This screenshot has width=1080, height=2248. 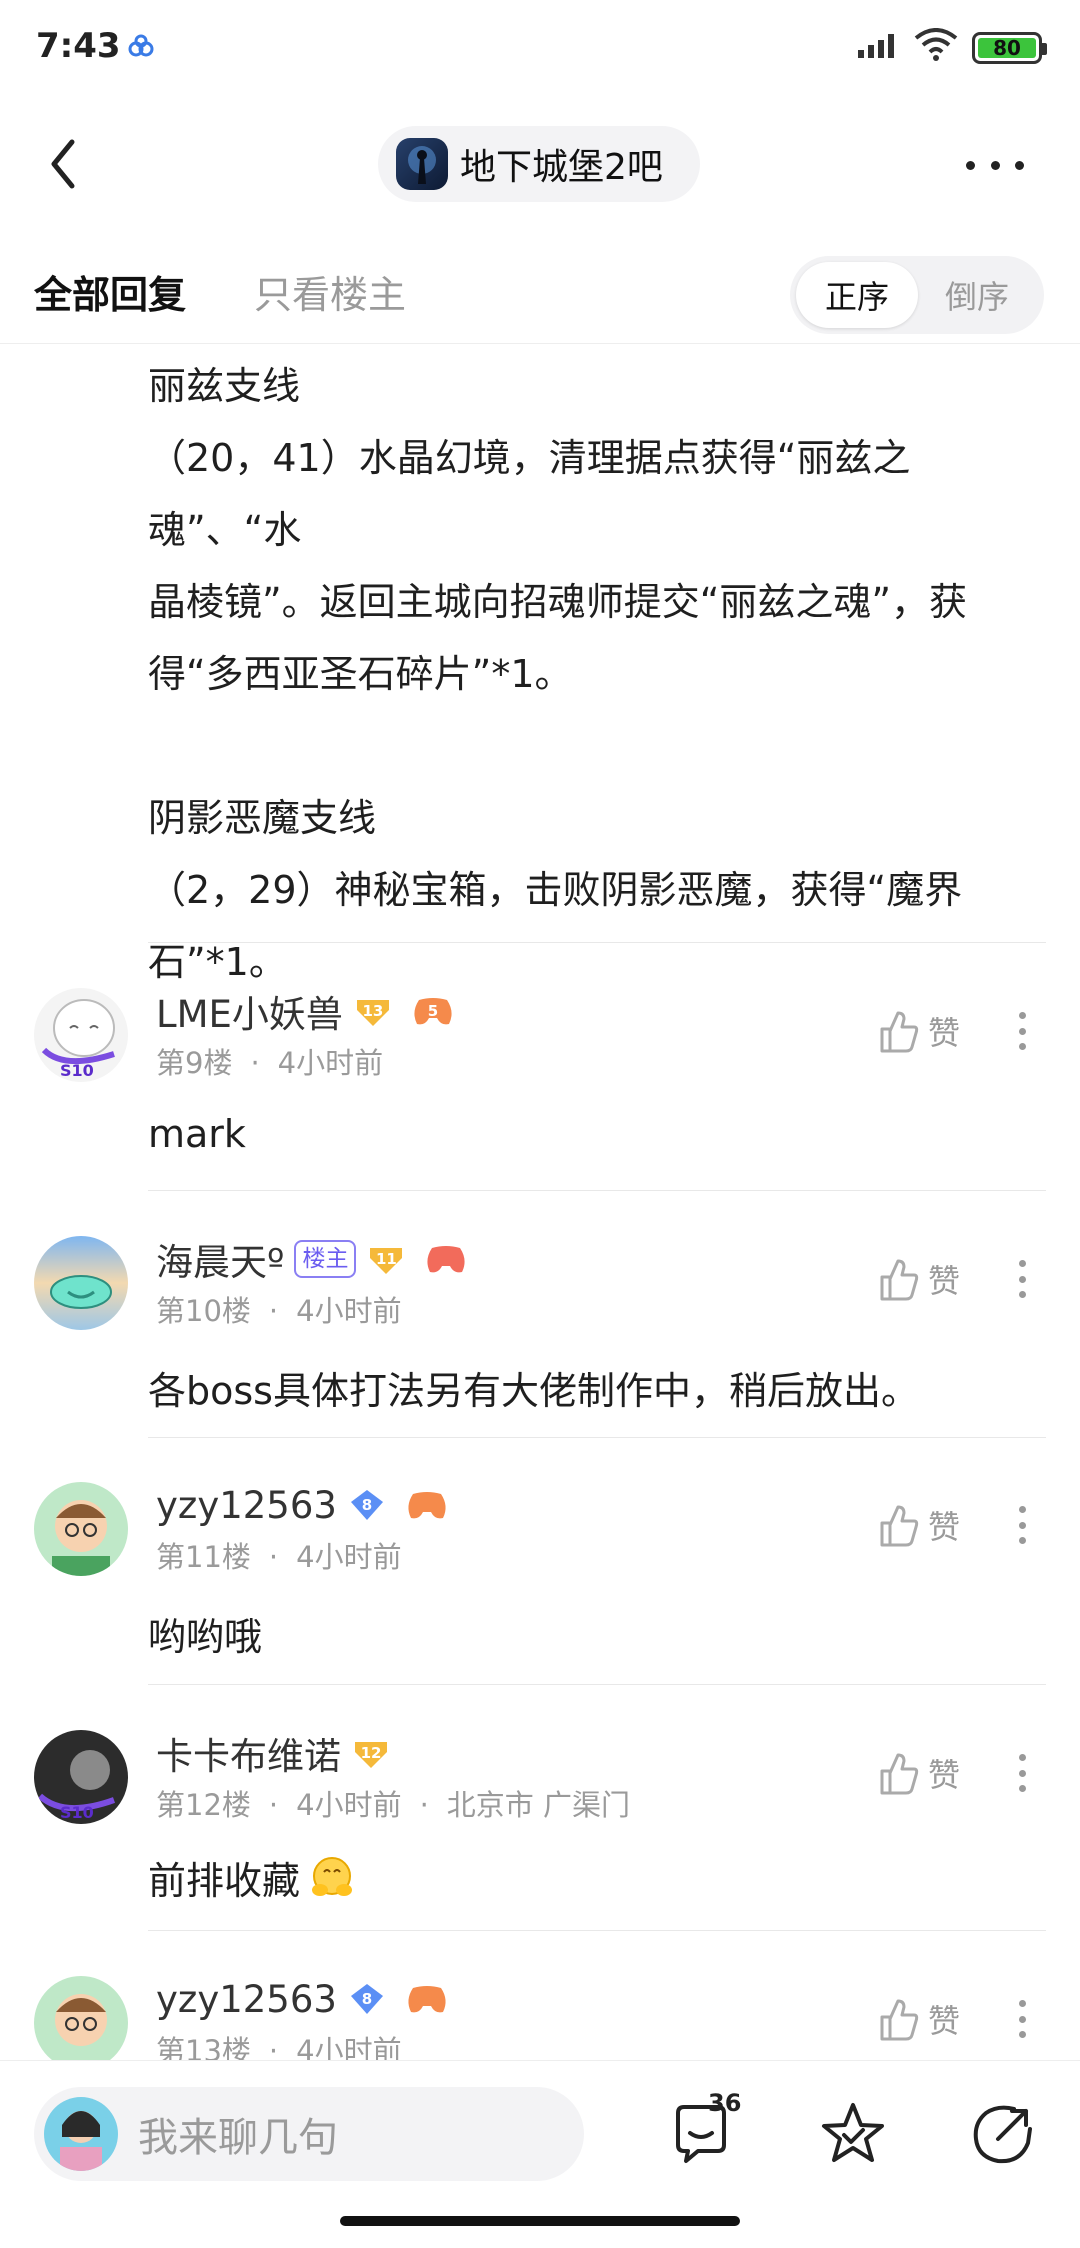 I want to click on input-placeholder: 我来聊几句, so click(x=238, y=2138).